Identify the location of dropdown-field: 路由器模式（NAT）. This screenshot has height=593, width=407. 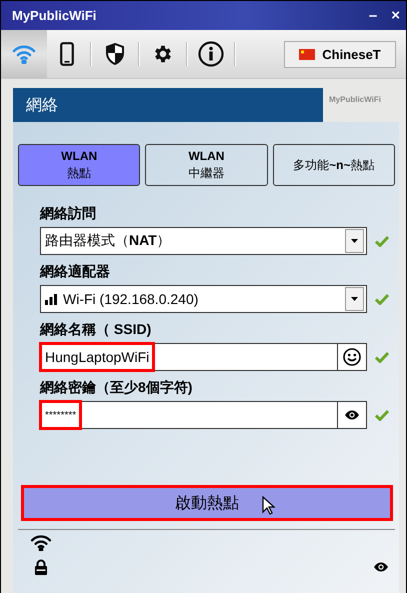
(203, 241).